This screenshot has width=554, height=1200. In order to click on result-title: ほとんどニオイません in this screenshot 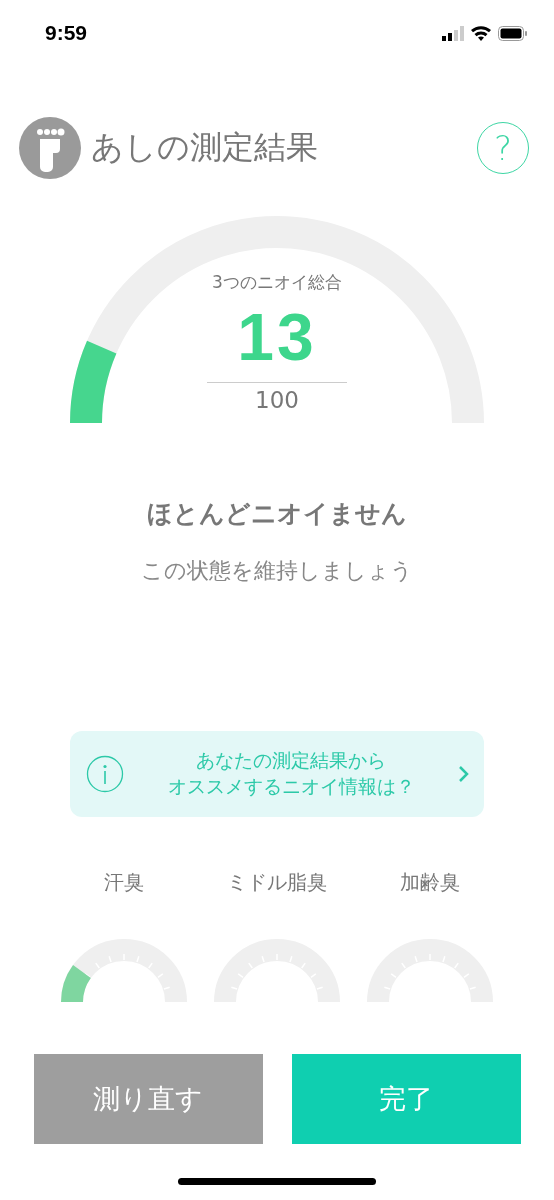, I will do `click(277, 514)`.